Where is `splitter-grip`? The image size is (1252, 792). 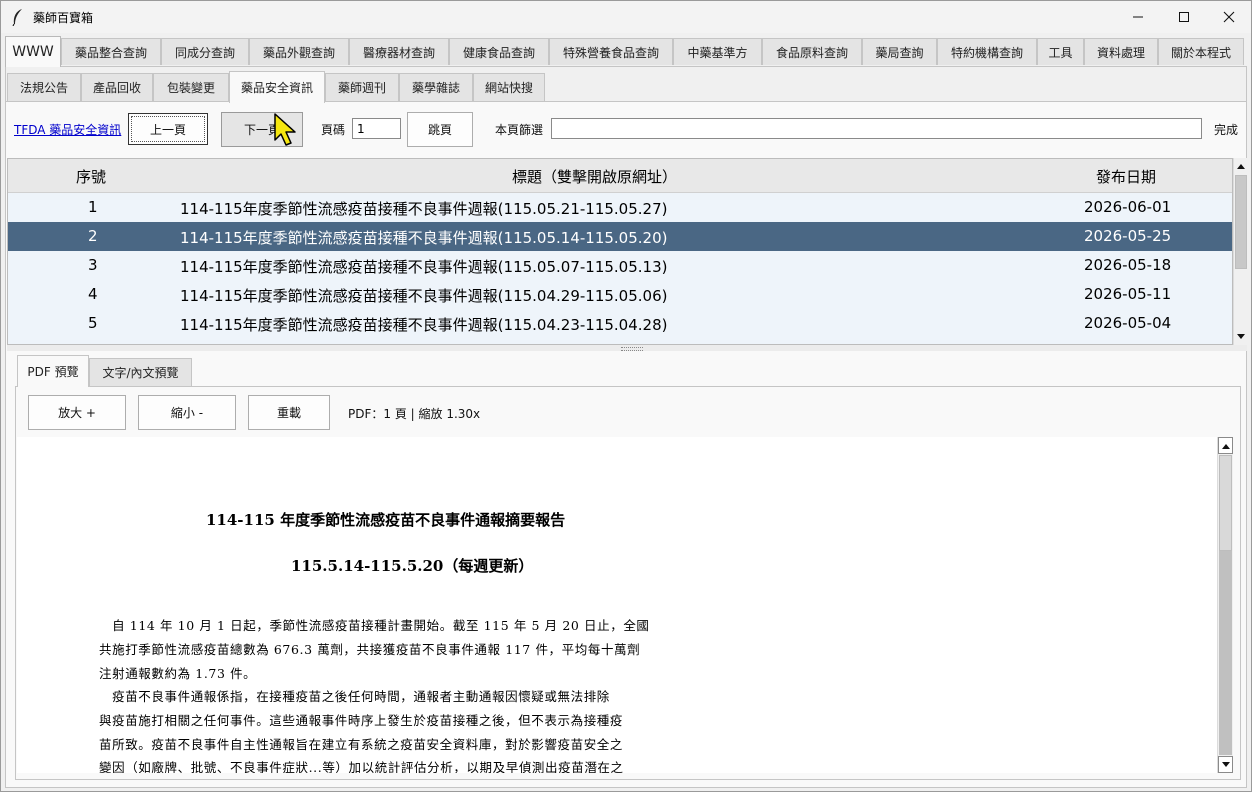
splitter-grip is located at coordinates (632, 349).